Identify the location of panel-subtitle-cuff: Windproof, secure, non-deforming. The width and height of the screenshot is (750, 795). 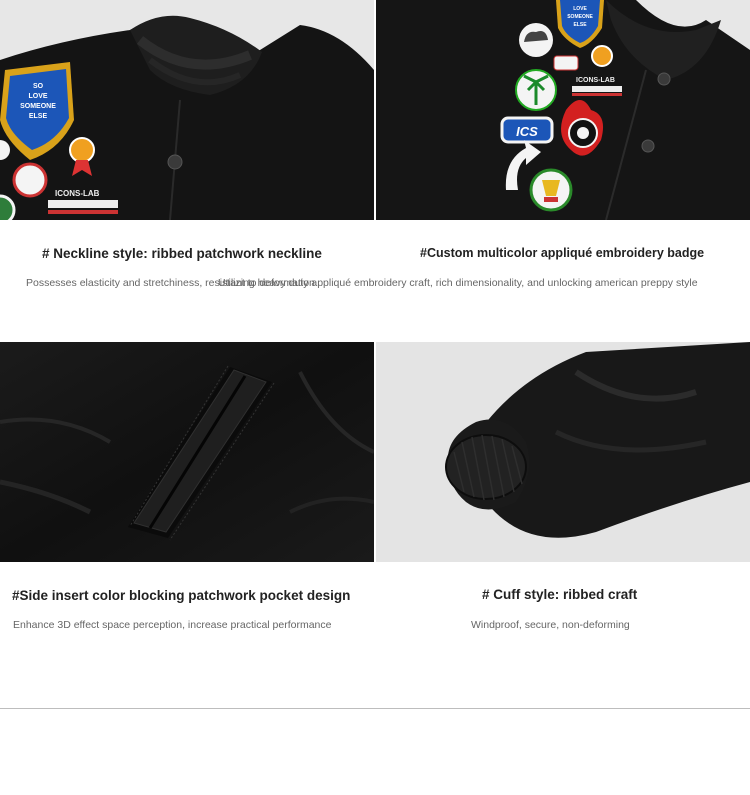
(550, 625).